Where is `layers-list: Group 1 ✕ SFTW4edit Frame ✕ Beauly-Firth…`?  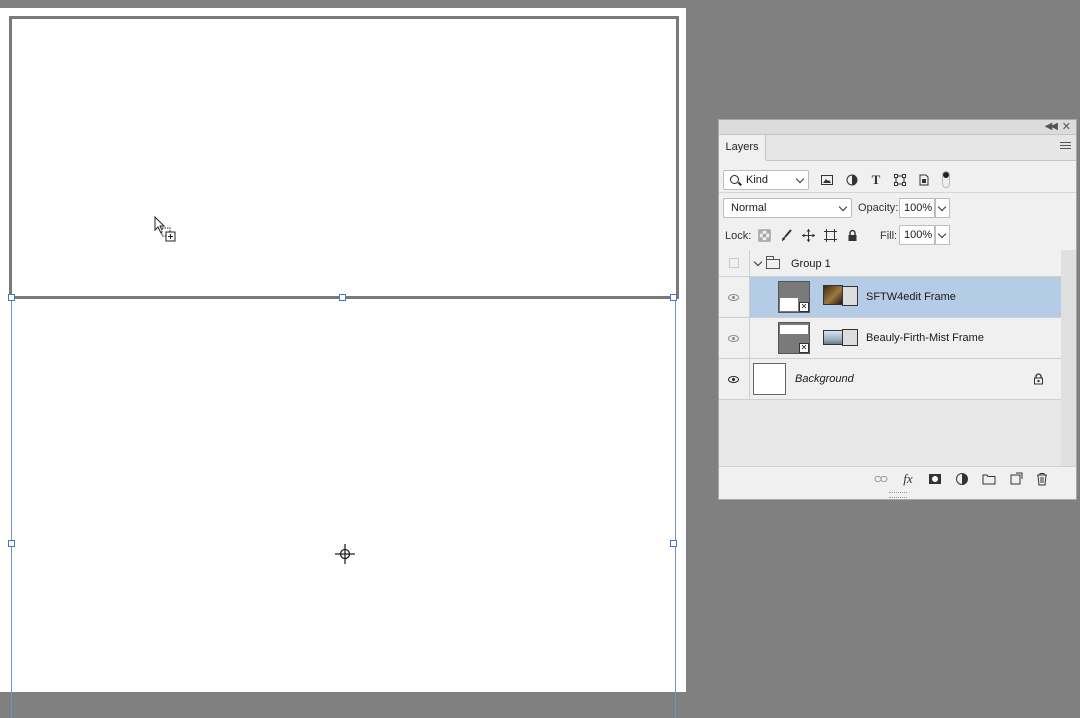 layers-list: Group 1 ✕ SFTW4edit Frame ✕ Beauly-Firth… is located at coordinates (890, 358).